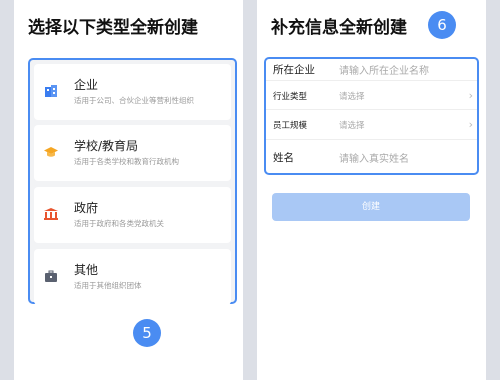 The width and height of the screenshot is (500, 380). I want to click on company-field-row: 所在企业 请输入所在企业名称, so click(371, 70).